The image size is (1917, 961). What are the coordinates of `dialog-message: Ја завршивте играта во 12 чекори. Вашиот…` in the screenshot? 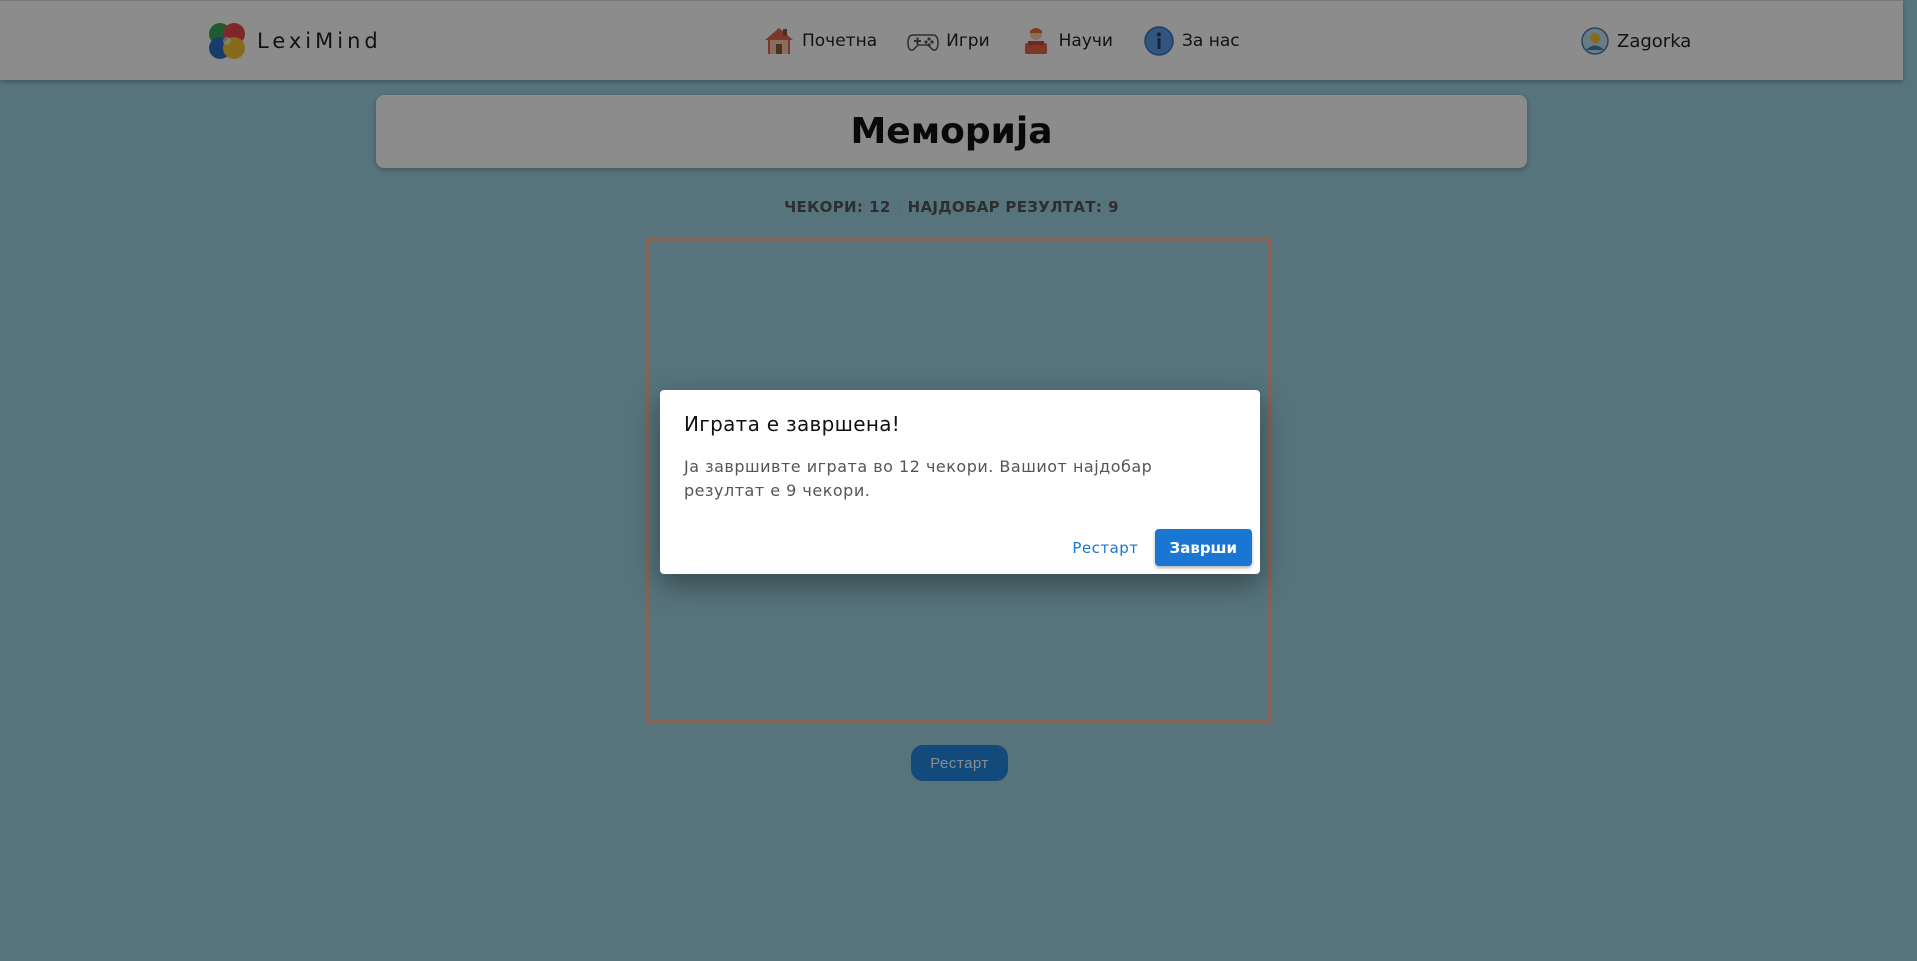 It's located at (918, 478).